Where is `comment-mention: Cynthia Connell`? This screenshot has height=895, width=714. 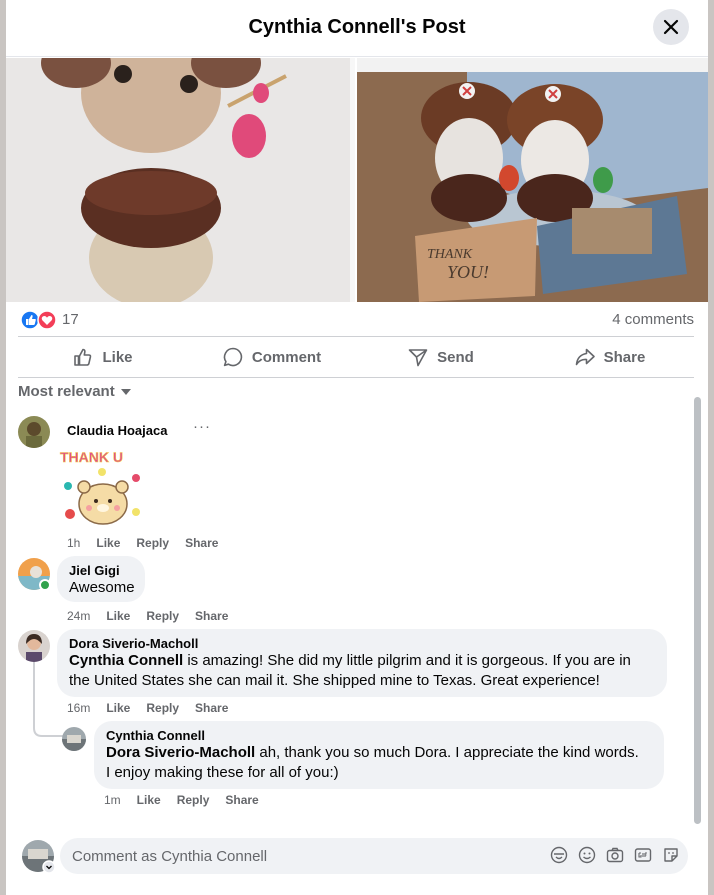 comment-mention: Cynthia Connell is located at coordinates (126, 660).